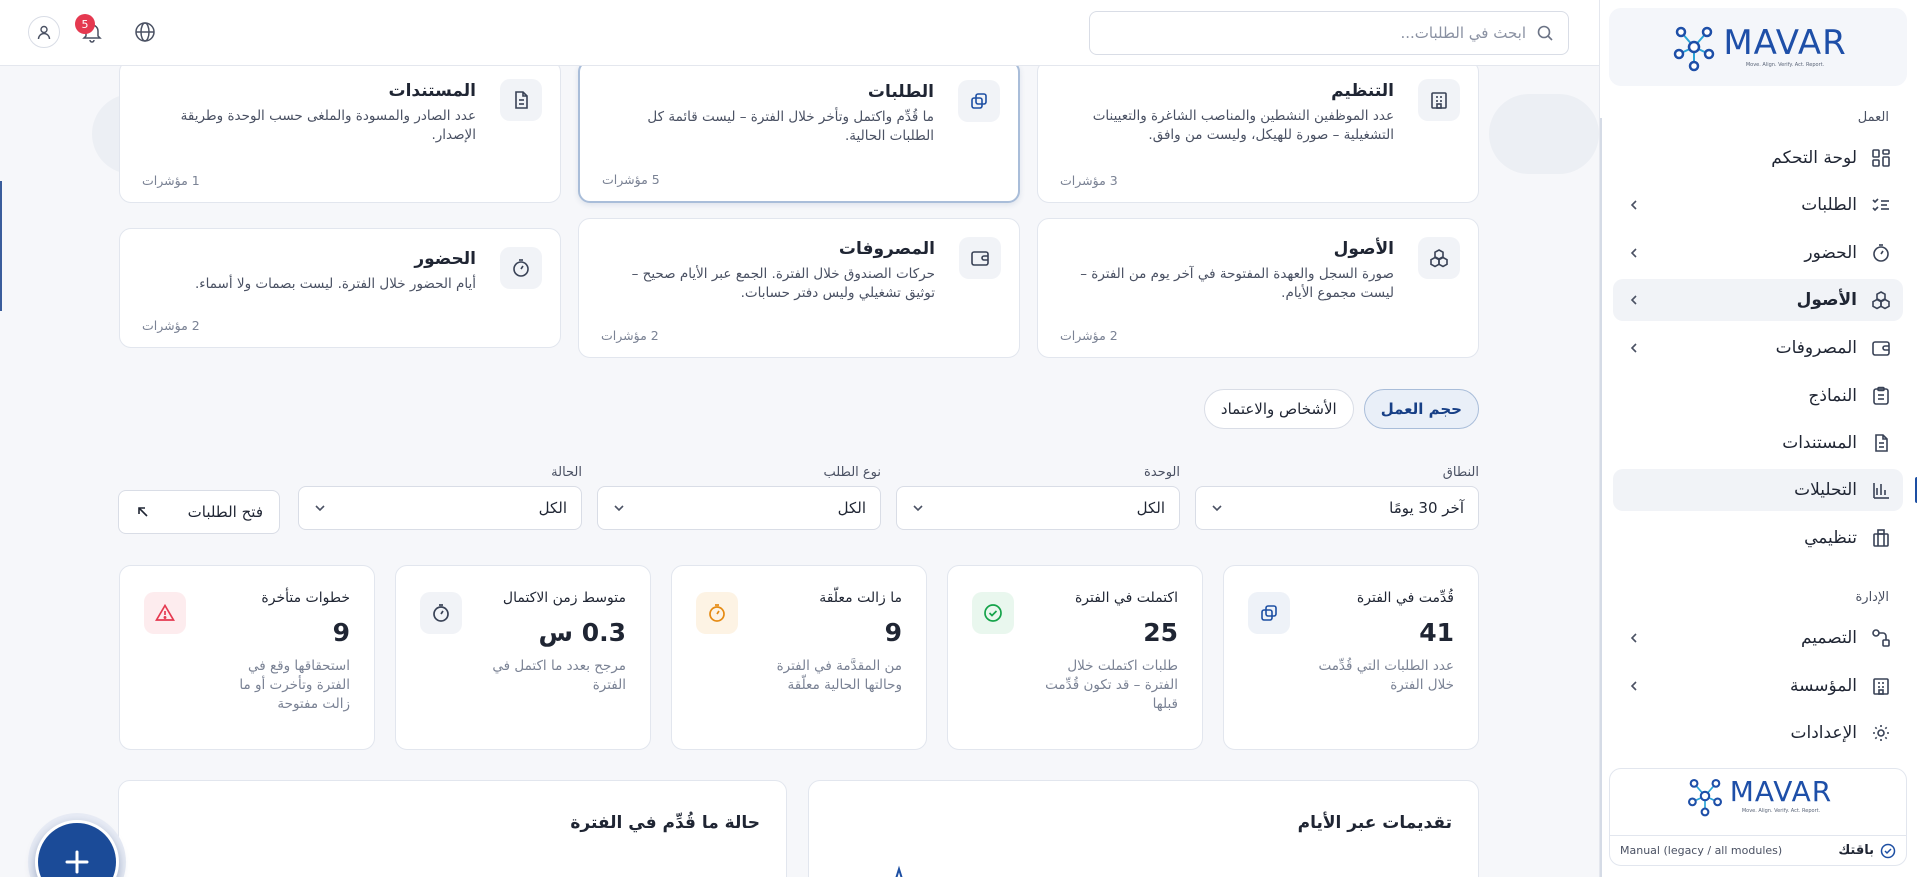 This screenshot has width=1917, height=877. Describe the element at coordinates (1758, 638) in the screenshot. I see `sidebar-item-design: التصميم` at that location.